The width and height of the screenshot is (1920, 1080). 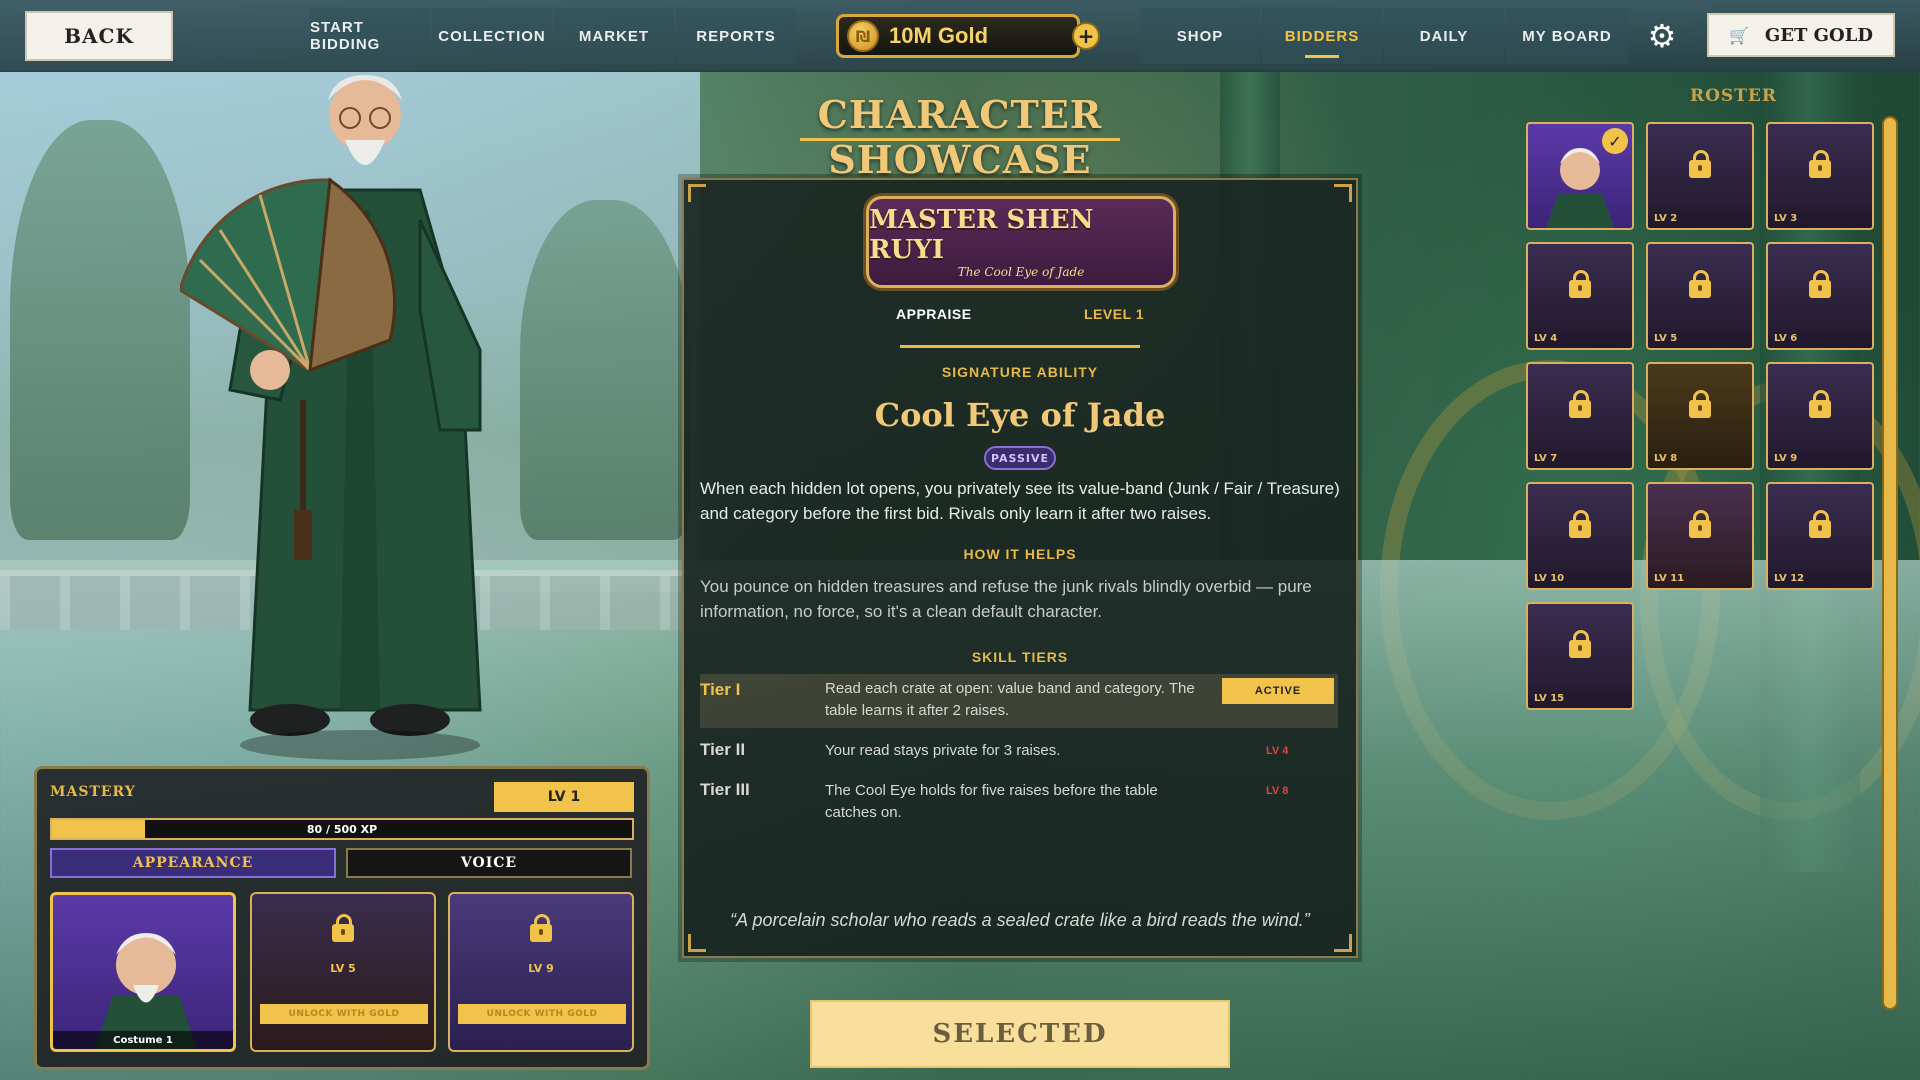 I want to click on background-mountain, so click(x=100, y=330).